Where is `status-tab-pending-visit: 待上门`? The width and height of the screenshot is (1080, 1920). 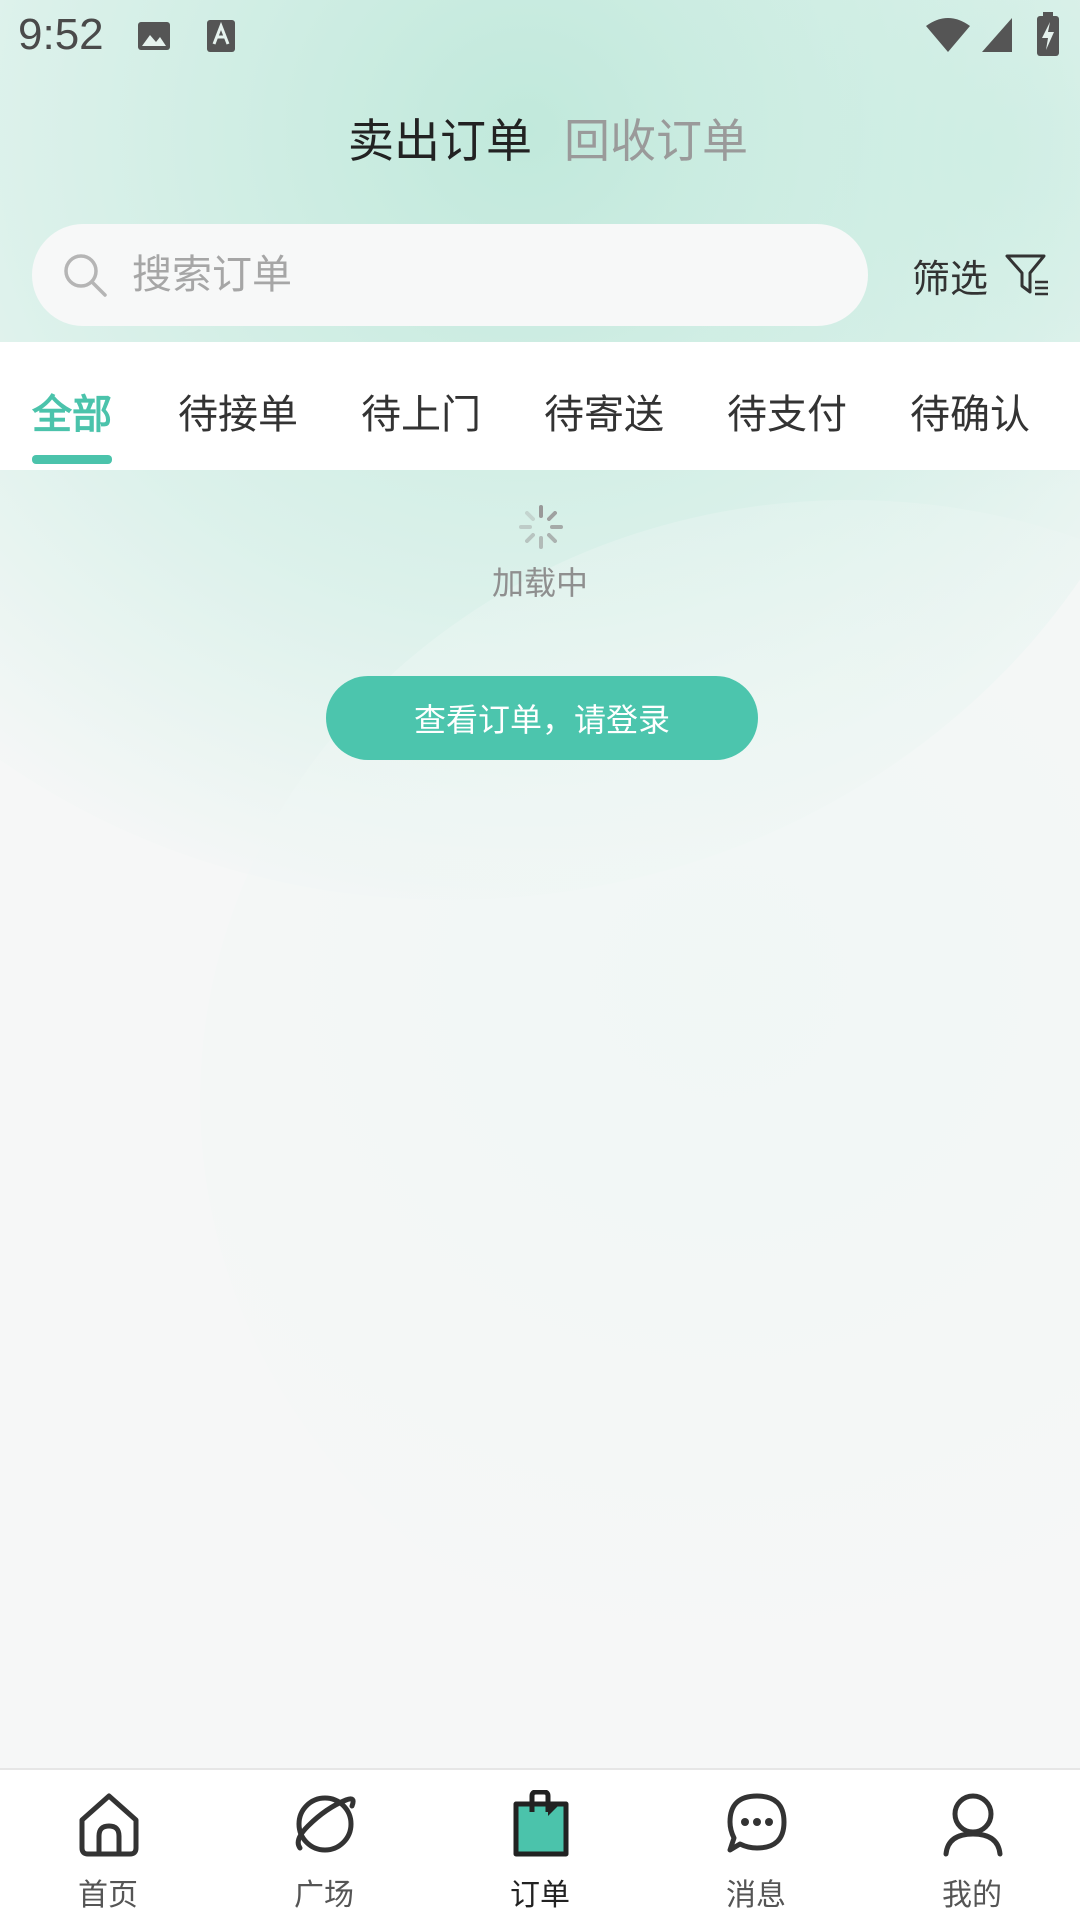 status-tab-pending-visit: 待上门 is located at coordinates (421, 411).